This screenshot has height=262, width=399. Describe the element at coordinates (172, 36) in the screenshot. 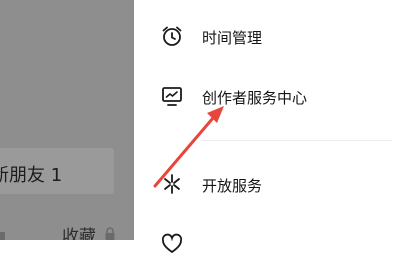

I see `alarm-clock-icon` at that location.